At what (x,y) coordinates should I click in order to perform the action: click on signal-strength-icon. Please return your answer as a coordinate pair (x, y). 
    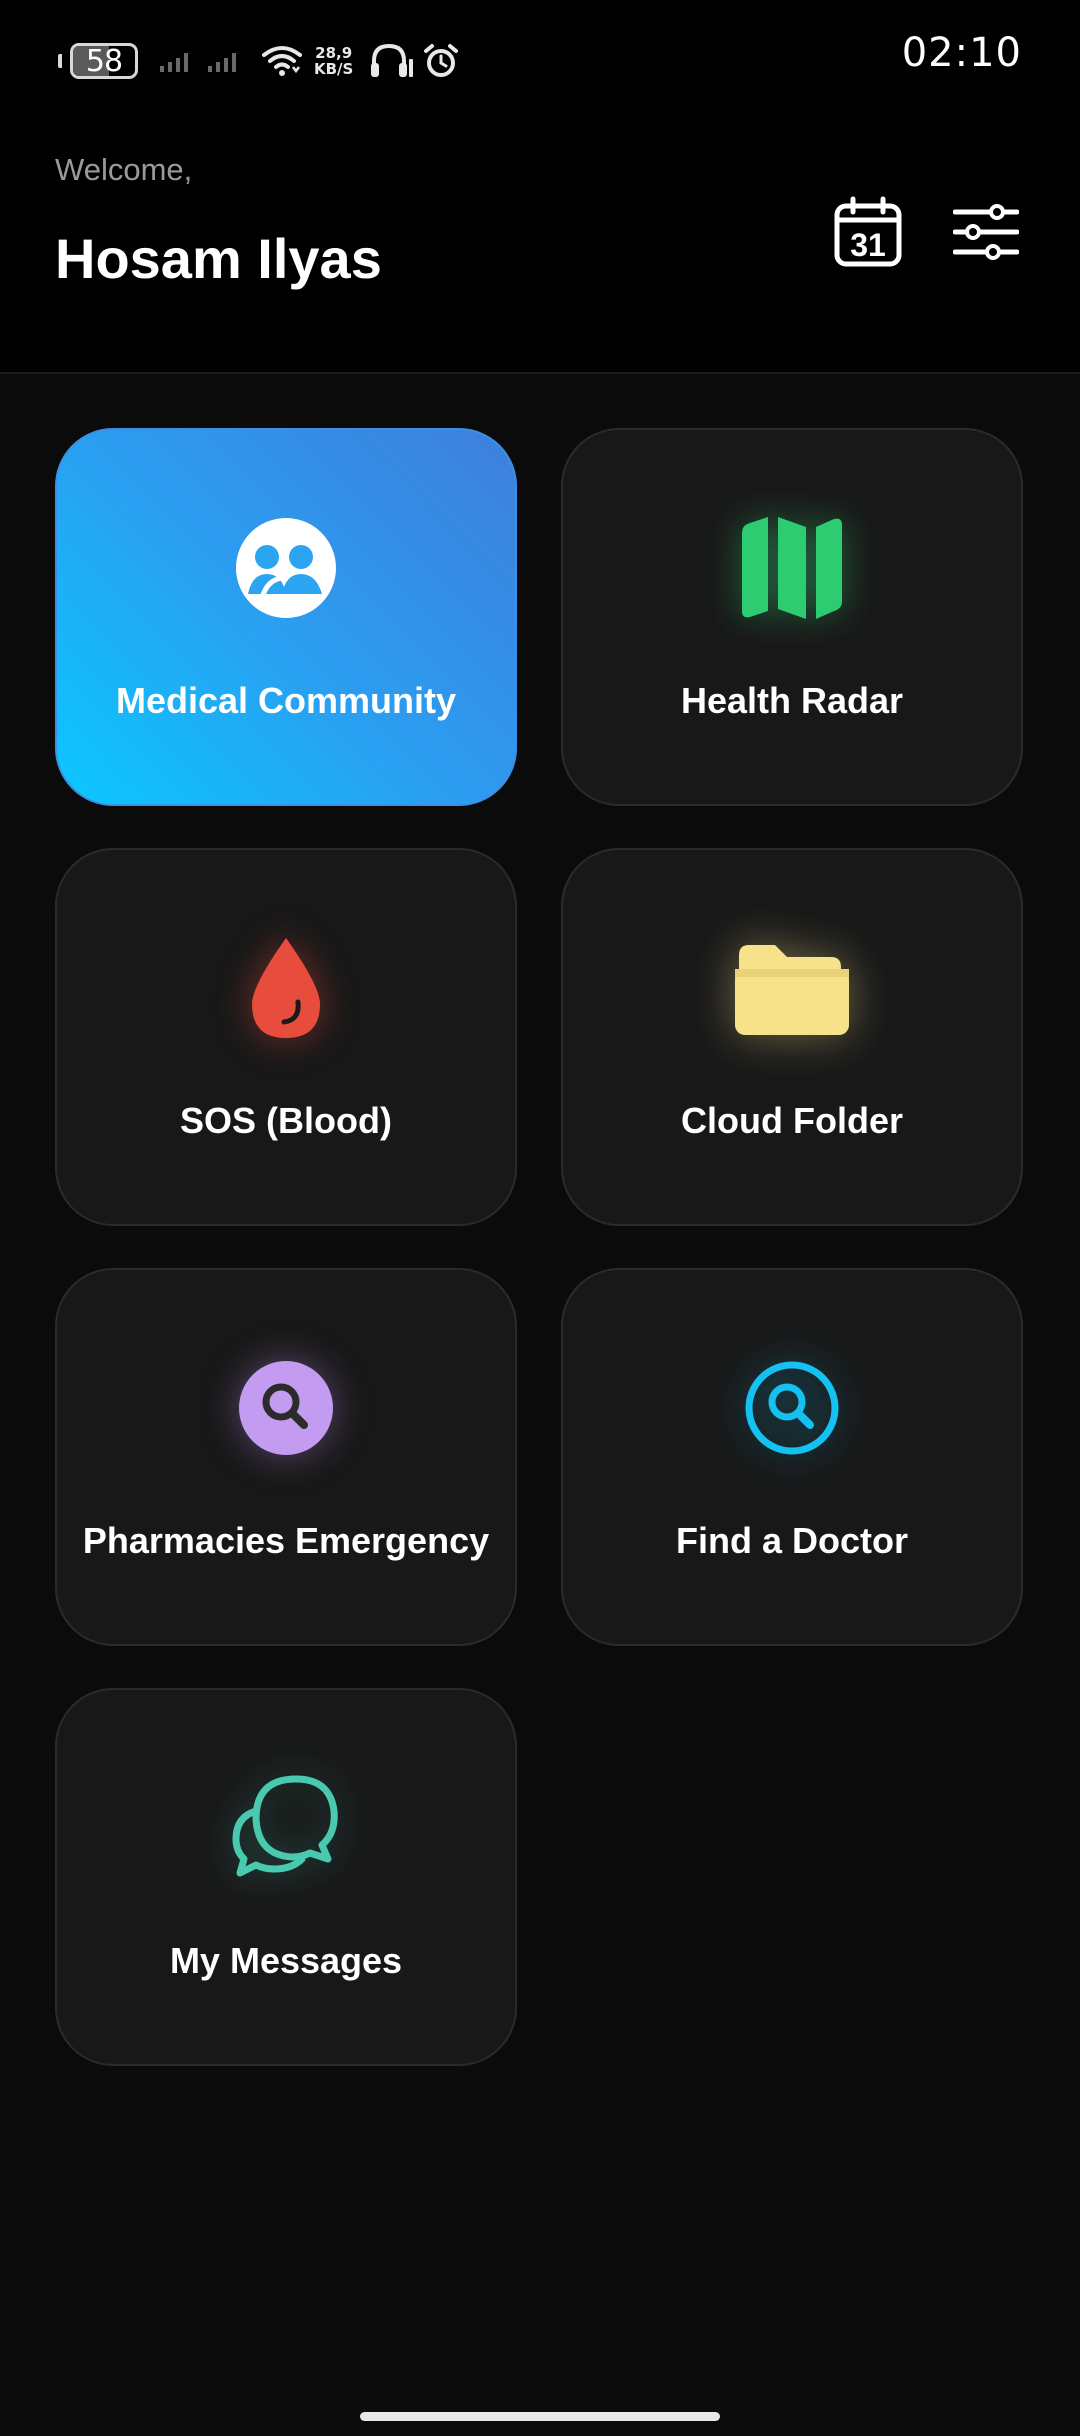
    Looking at the image, I should click on (174, 62).